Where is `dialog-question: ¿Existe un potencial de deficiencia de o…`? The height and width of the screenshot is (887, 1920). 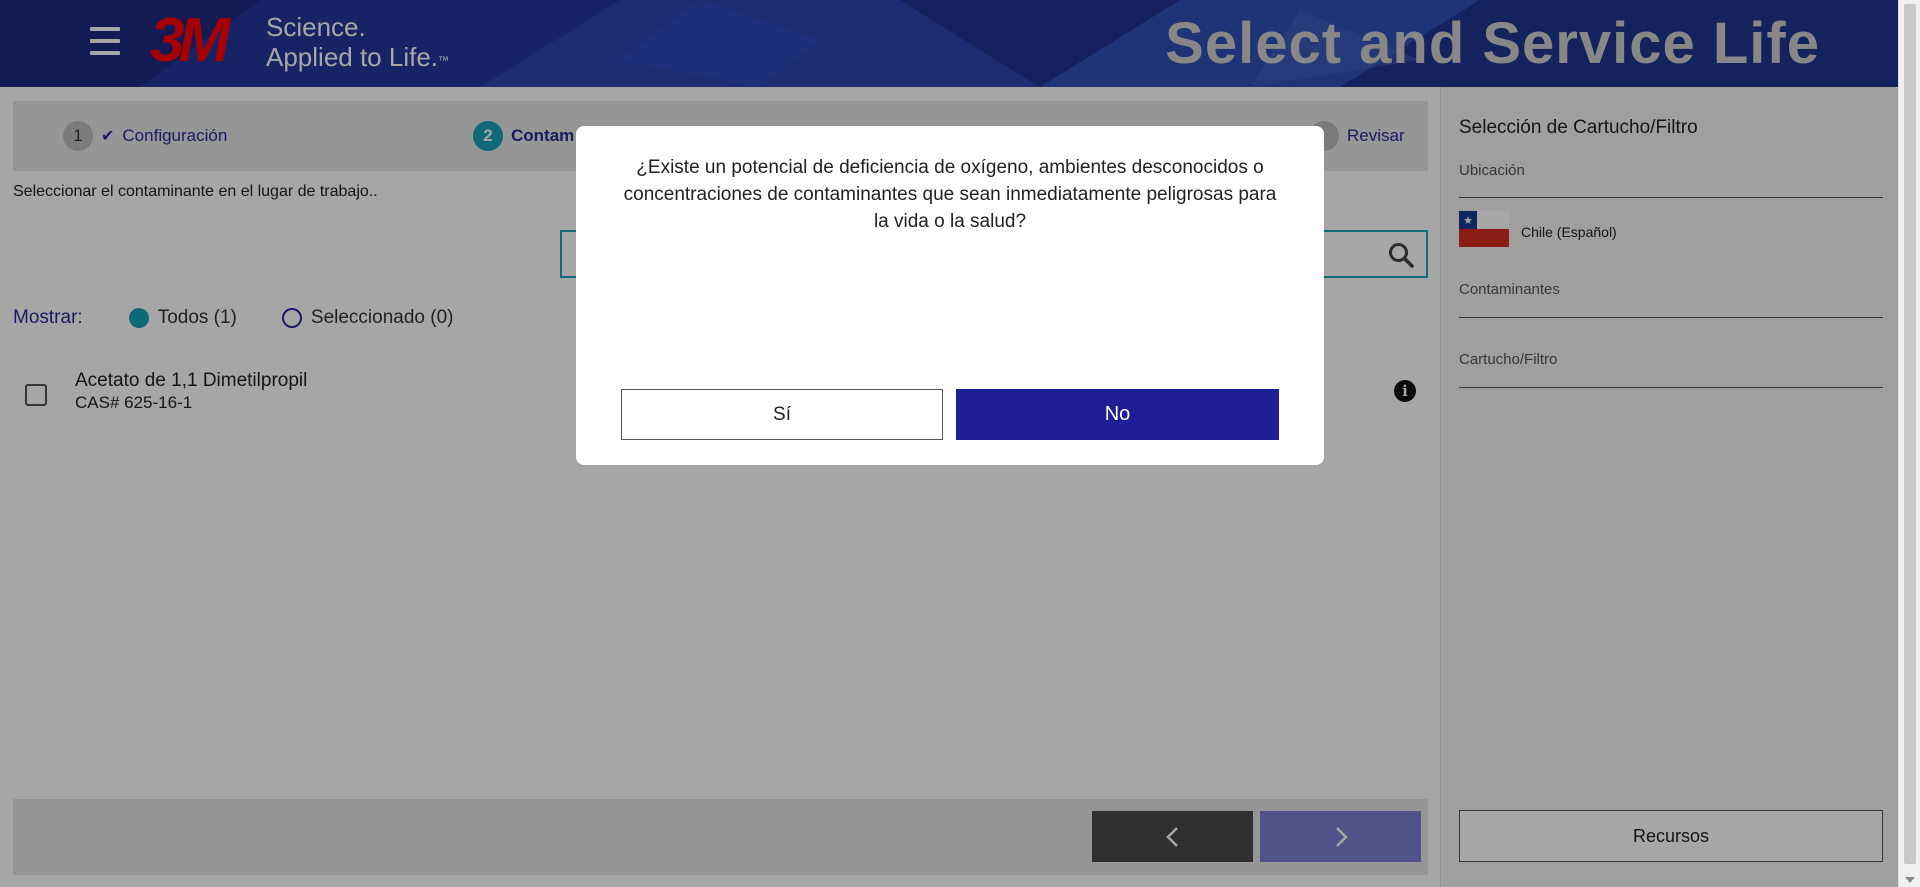
dialog-question: ¿Existe un potencial de deficiencia de o… is located at coordinates (950, 194).